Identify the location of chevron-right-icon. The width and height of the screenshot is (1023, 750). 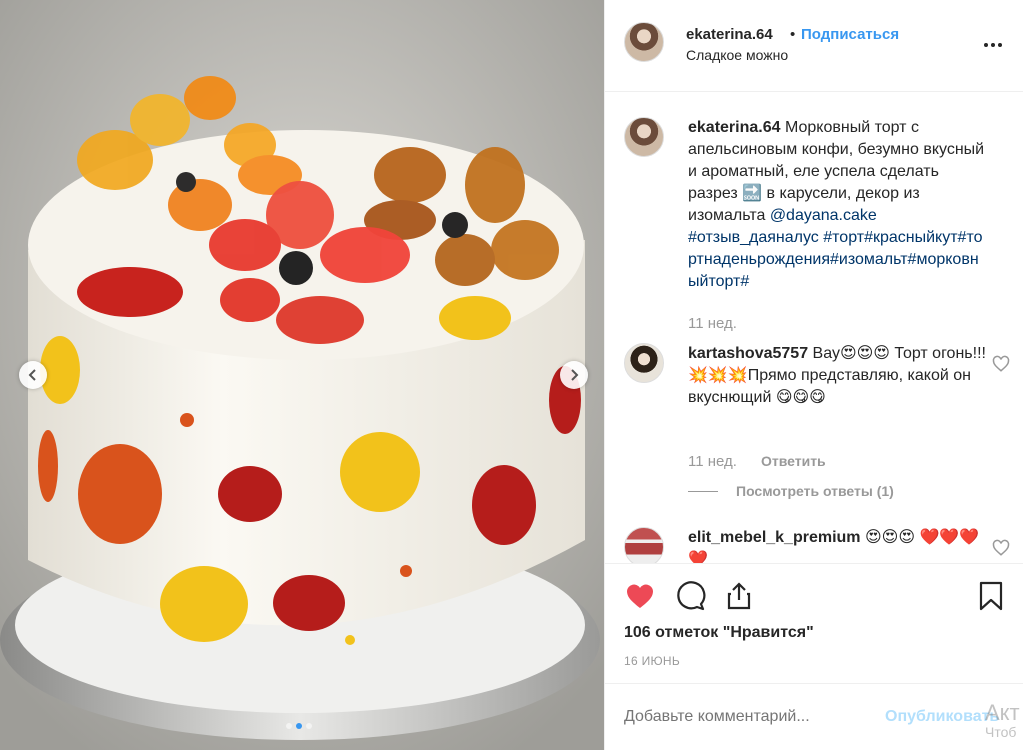
(575, 375).